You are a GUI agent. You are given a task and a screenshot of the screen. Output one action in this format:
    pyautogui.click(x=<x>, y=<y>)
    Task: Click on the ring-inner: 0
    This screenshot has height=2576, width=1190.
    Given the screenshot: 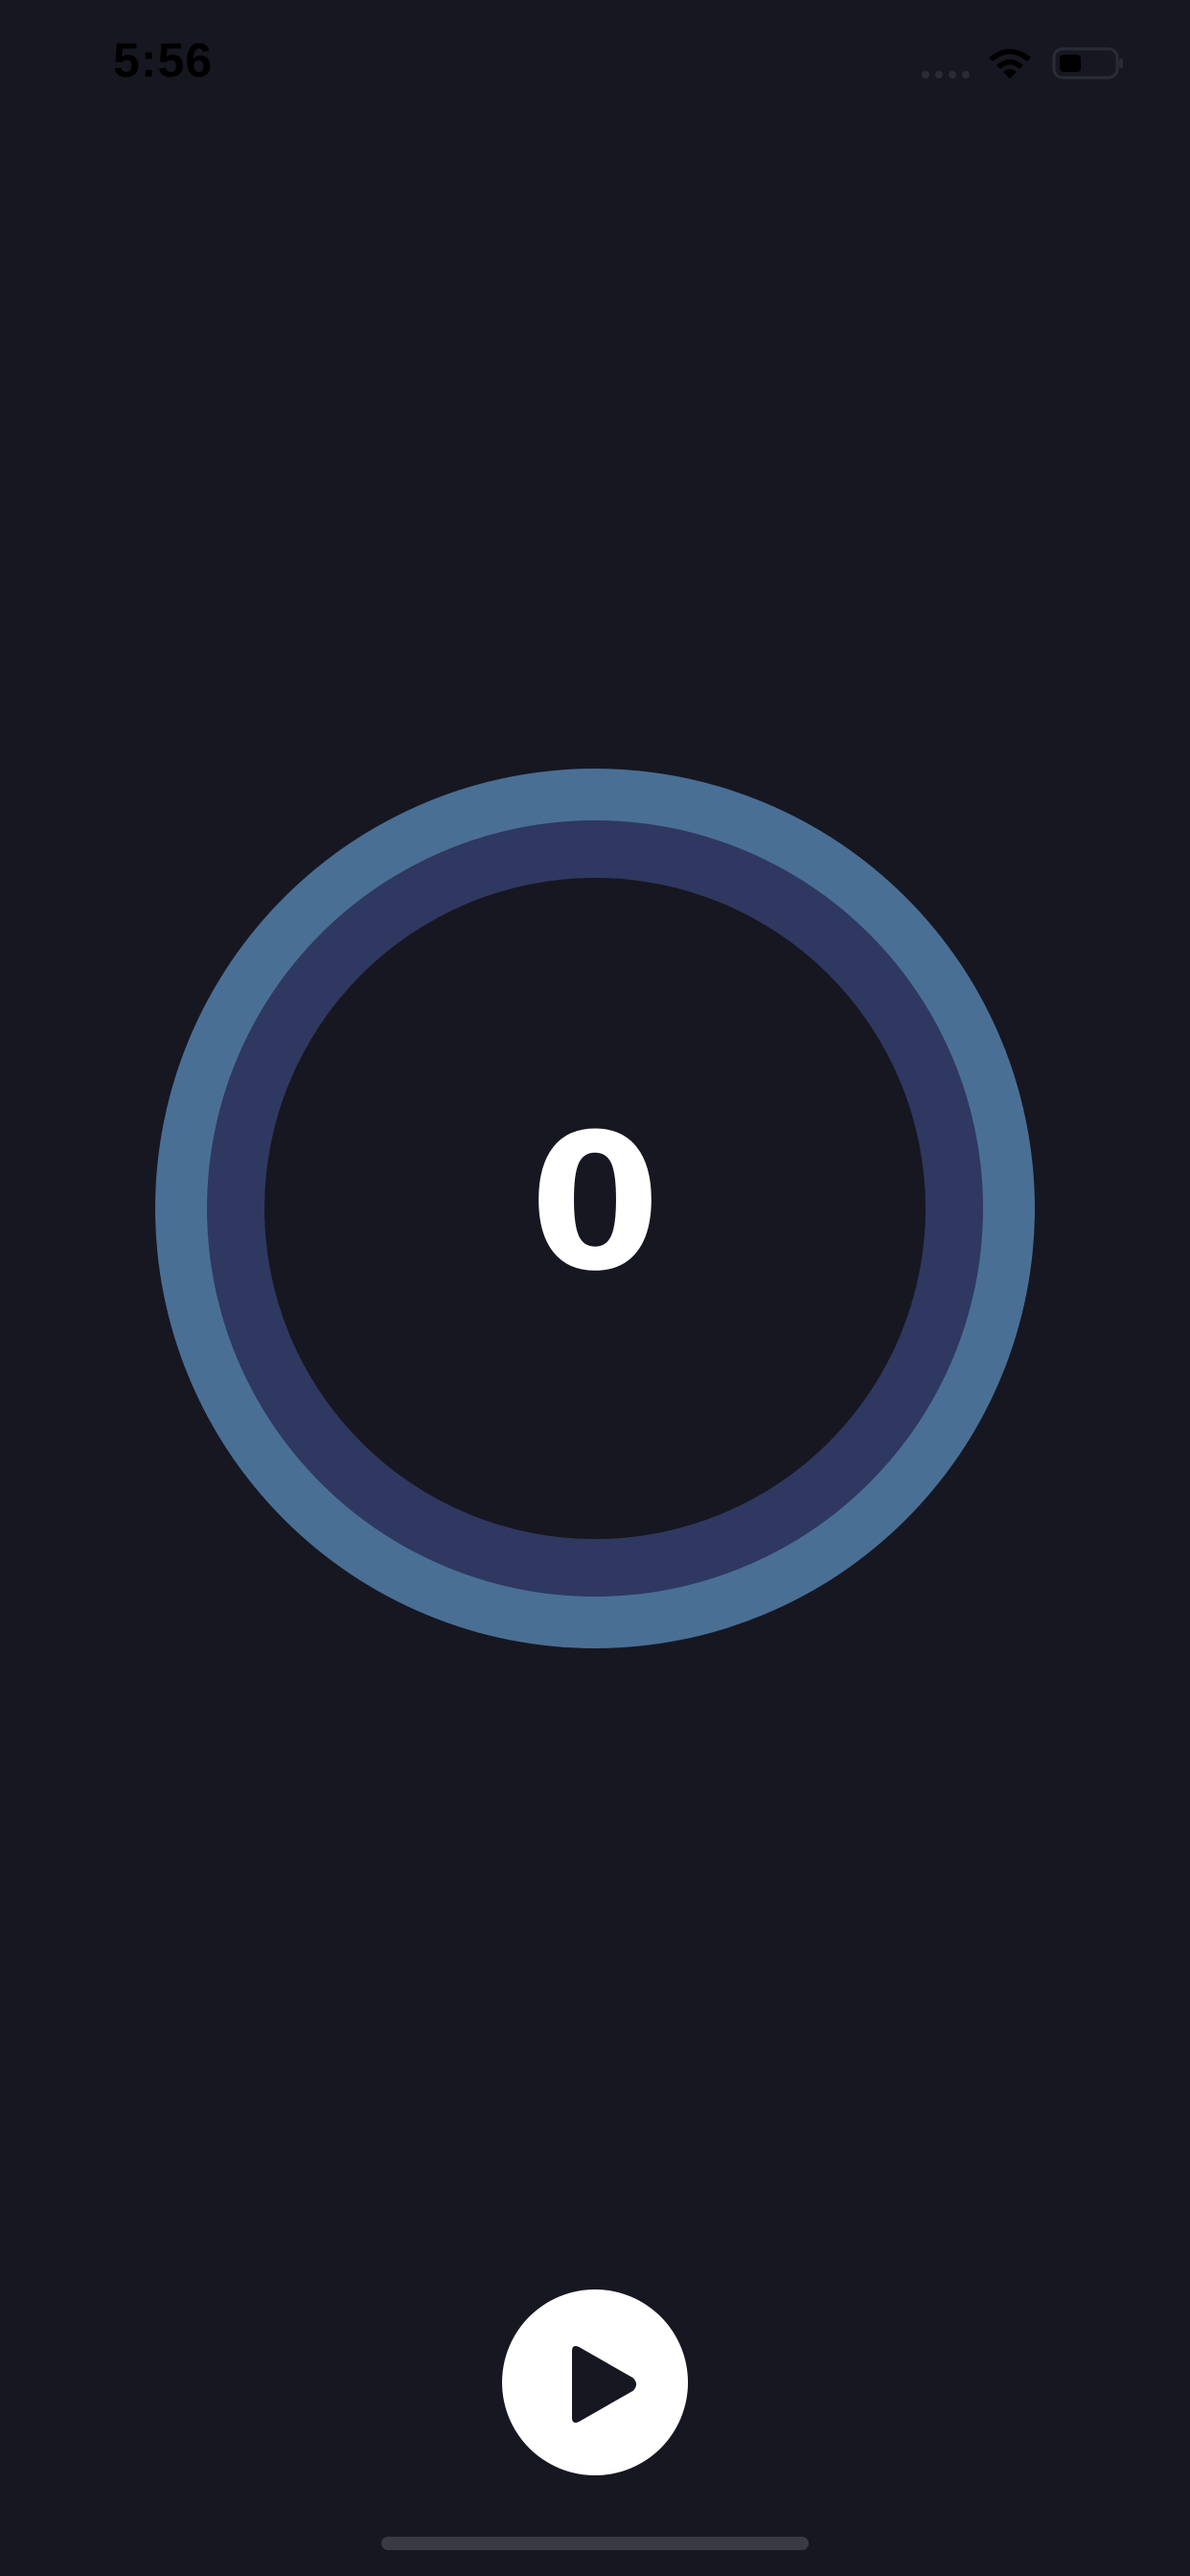 What is the action you would take?
    pyautogui.click(x=595, y=1208)
    